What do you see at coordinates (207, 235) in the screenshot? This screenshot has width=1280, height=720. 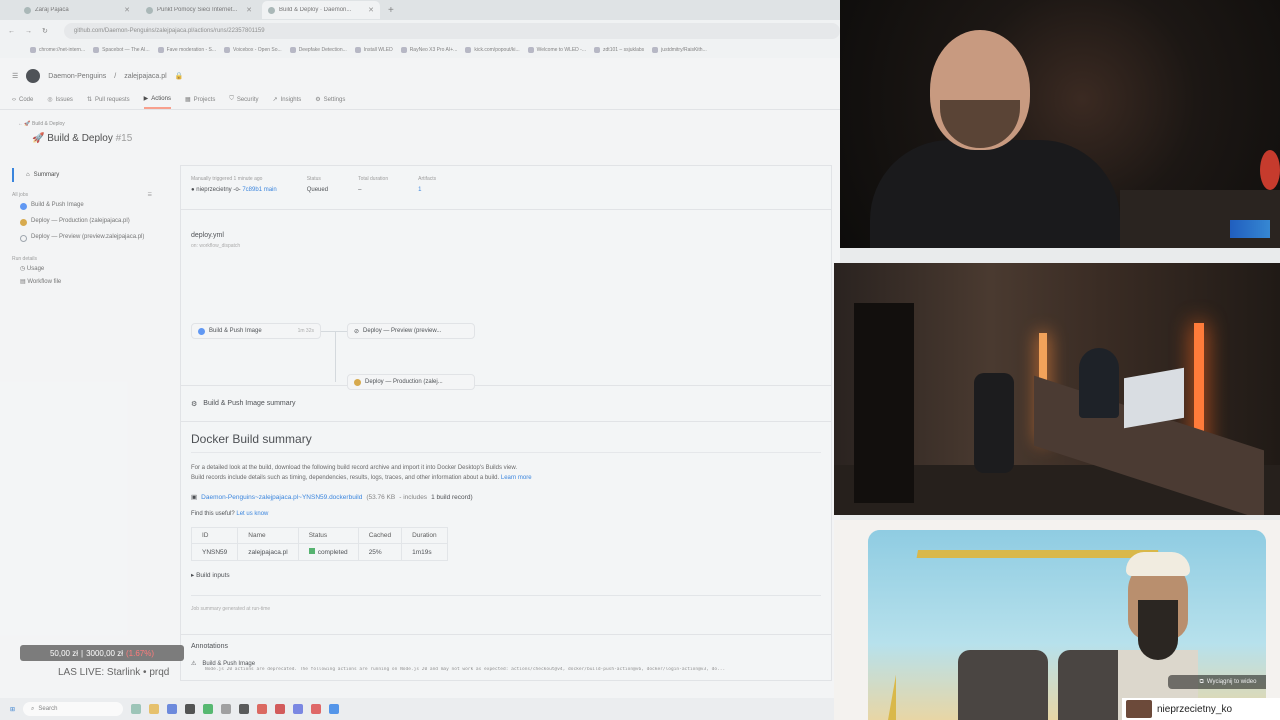 I see `workflow-file-name: deploy.yml` at bounding box center [207, 235].